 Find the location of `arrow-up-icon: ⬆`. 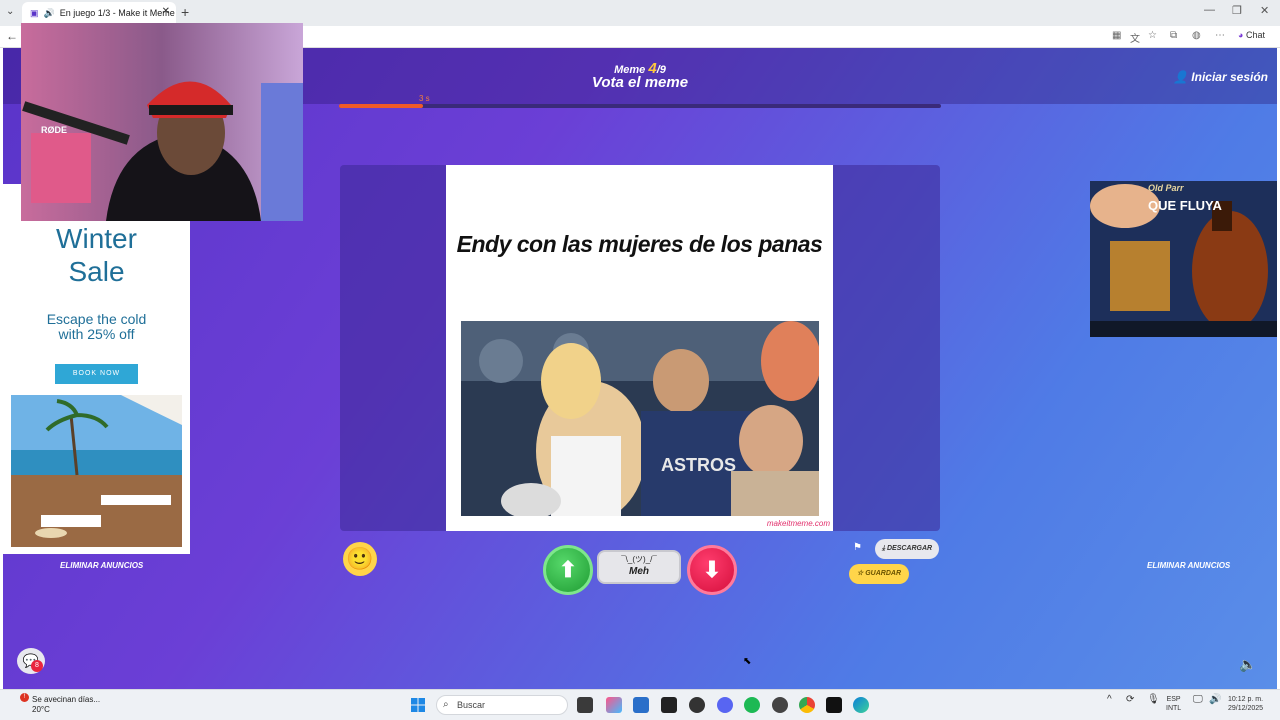

arrow-up-icon: ⬆ is located at coordinates (568, 569).